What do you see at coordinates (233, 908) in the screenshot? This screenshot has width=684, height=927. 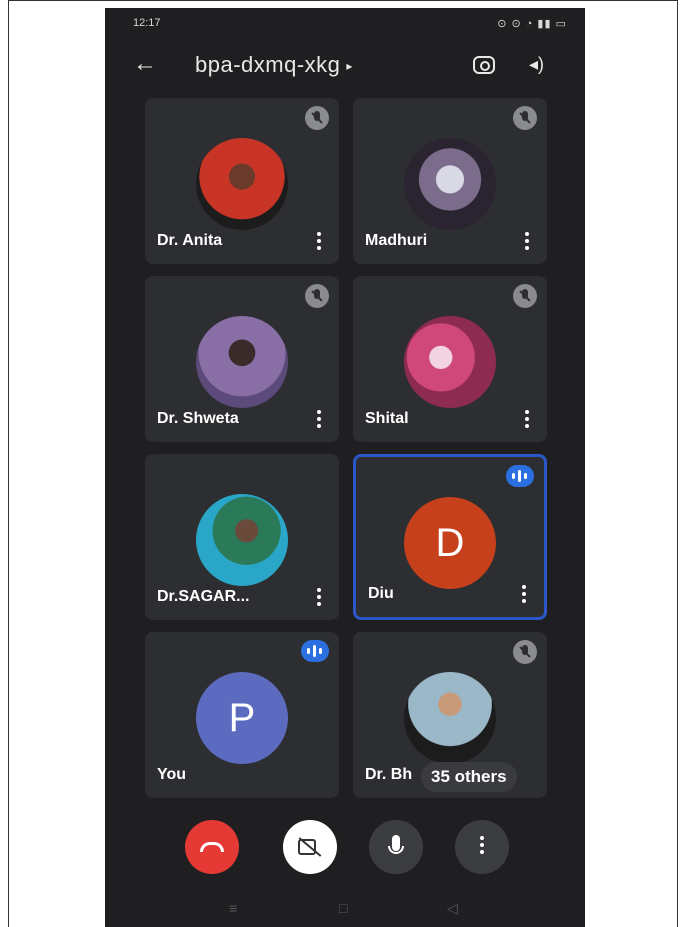 I see `recents-icon: ≡` at bounding box center [233, 908].